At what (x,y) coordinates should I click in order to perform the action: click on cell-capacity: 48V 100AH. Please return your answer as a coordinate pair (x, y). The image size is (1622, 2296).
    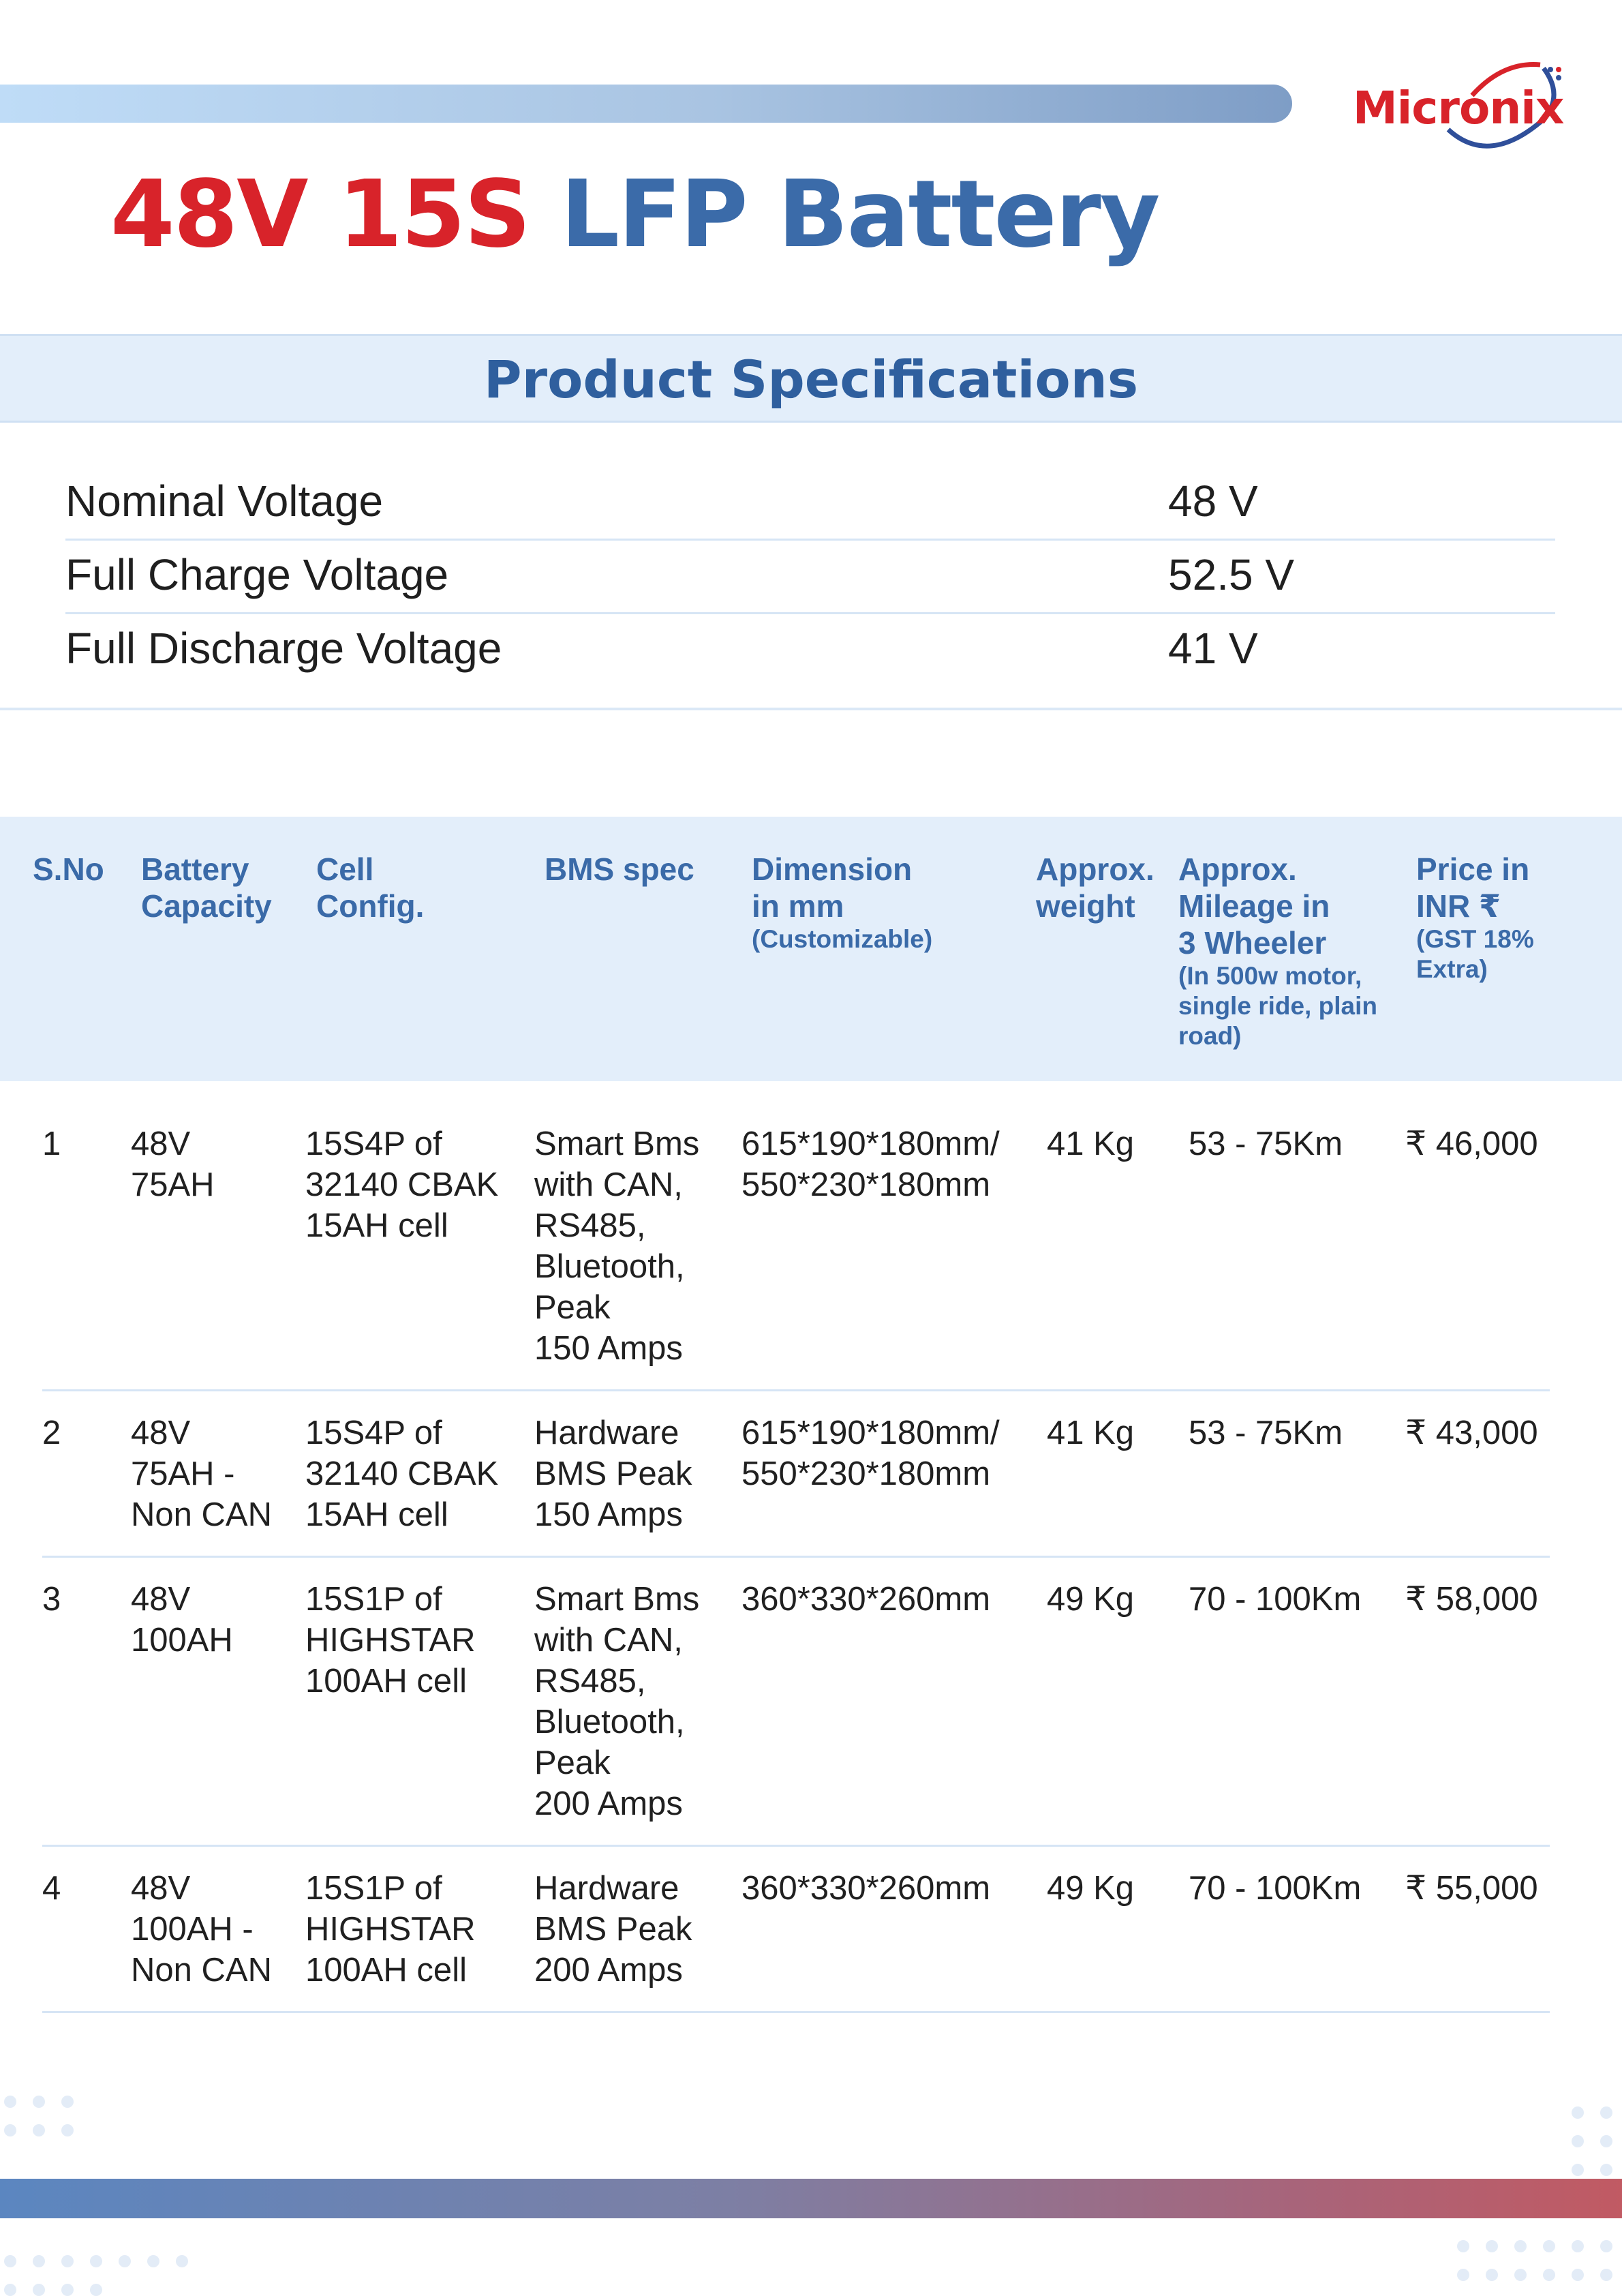
    Looking at the image, I should click on (182, 1620).